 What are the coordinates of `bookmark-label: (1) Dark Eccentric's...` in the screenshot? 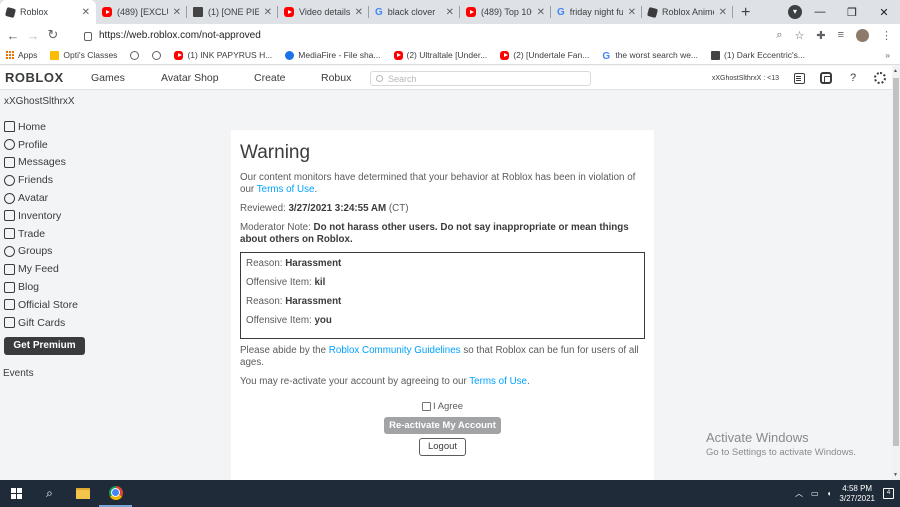 It's located at (764, 55).